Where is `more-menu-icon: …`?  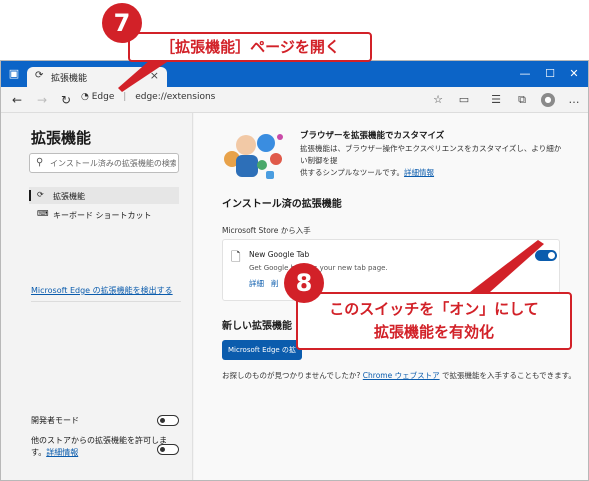
more-menu-icon: … is located at coordinates (574, 100).